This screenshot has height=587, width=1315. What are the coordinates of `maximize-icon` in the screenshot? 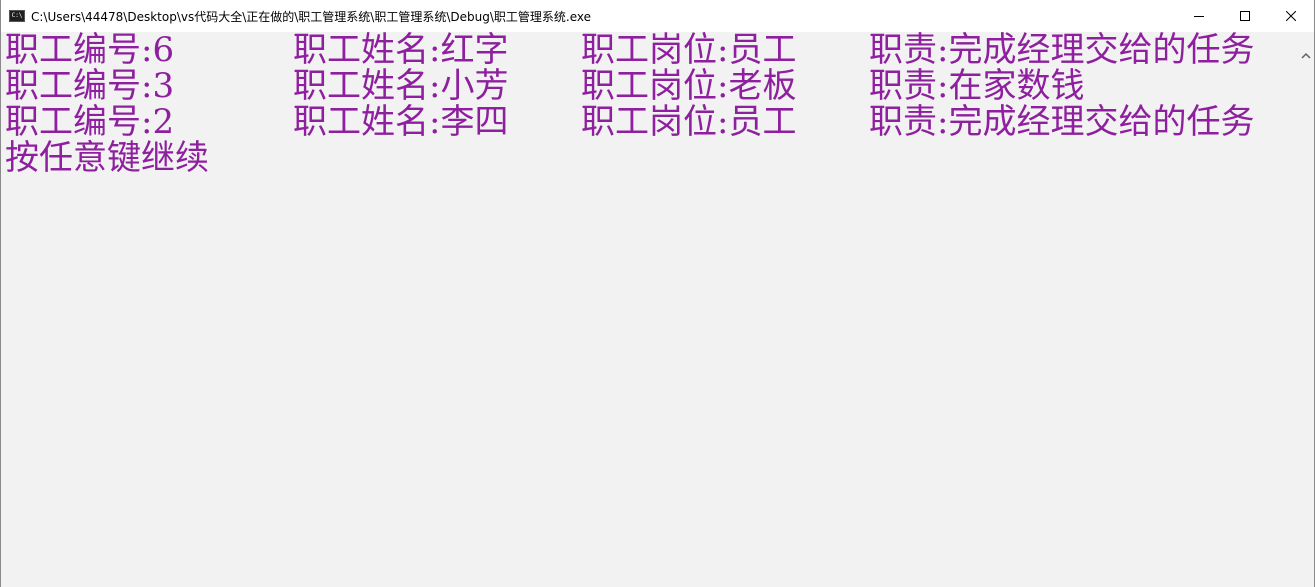 It's located at (1245, 16).